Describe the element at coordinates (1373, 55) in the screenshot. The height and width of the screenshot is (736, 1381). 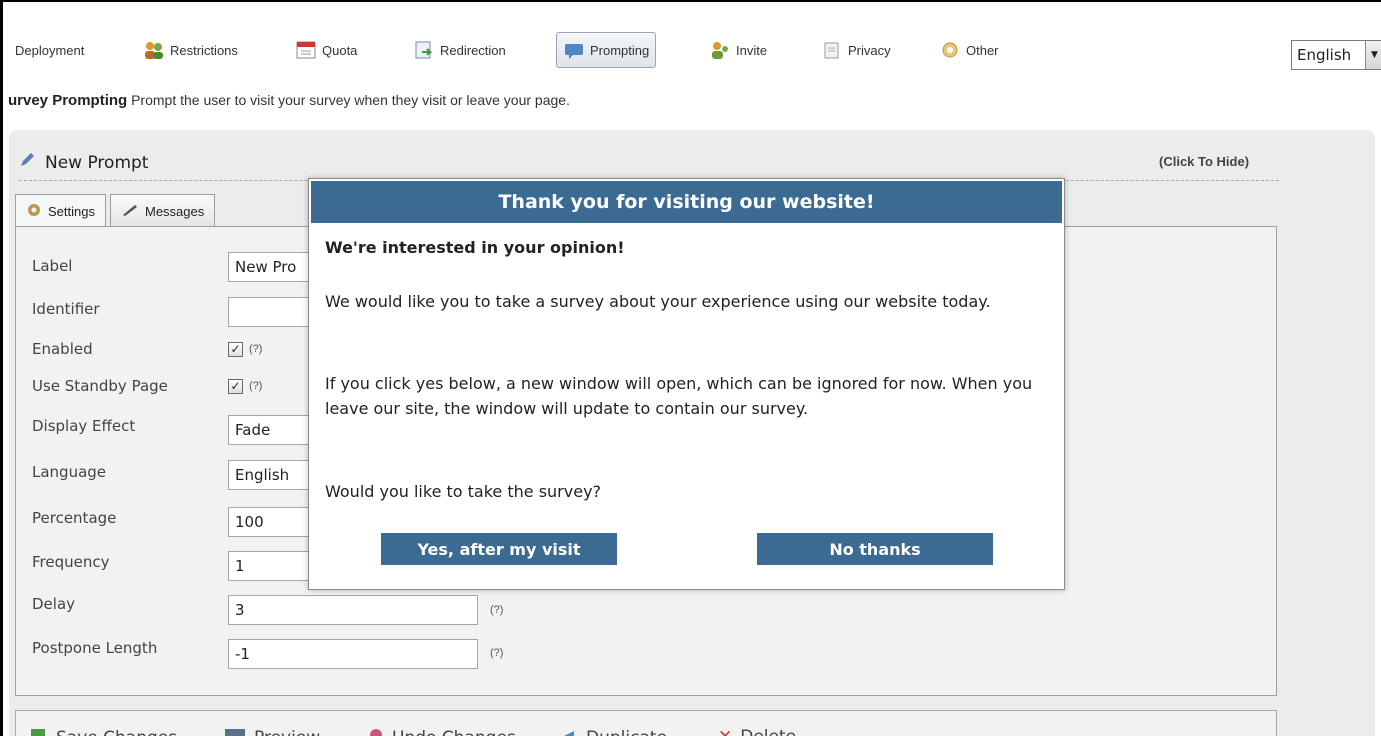
I see `chevron-down-icon: ▼` at that location.